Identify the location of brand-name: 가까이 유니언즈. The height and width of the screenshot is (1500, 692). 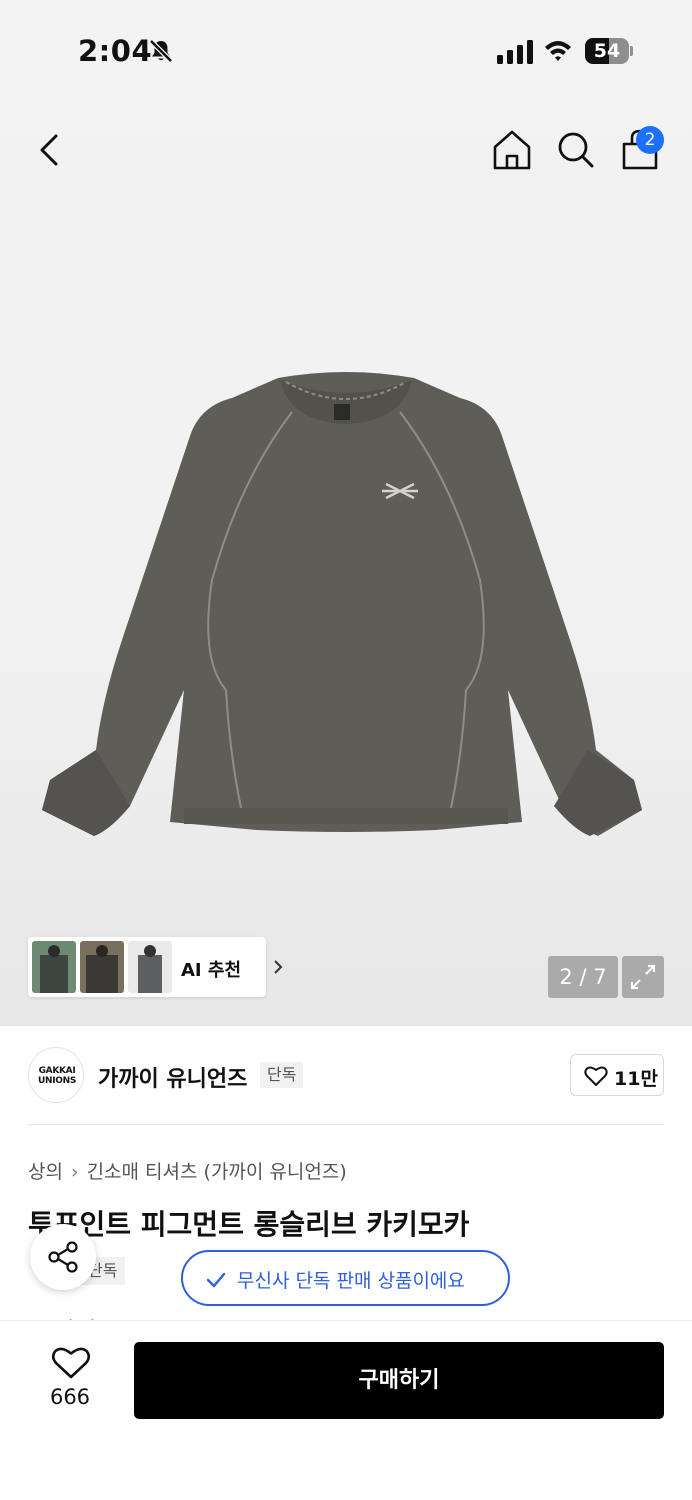
(172, 1077).